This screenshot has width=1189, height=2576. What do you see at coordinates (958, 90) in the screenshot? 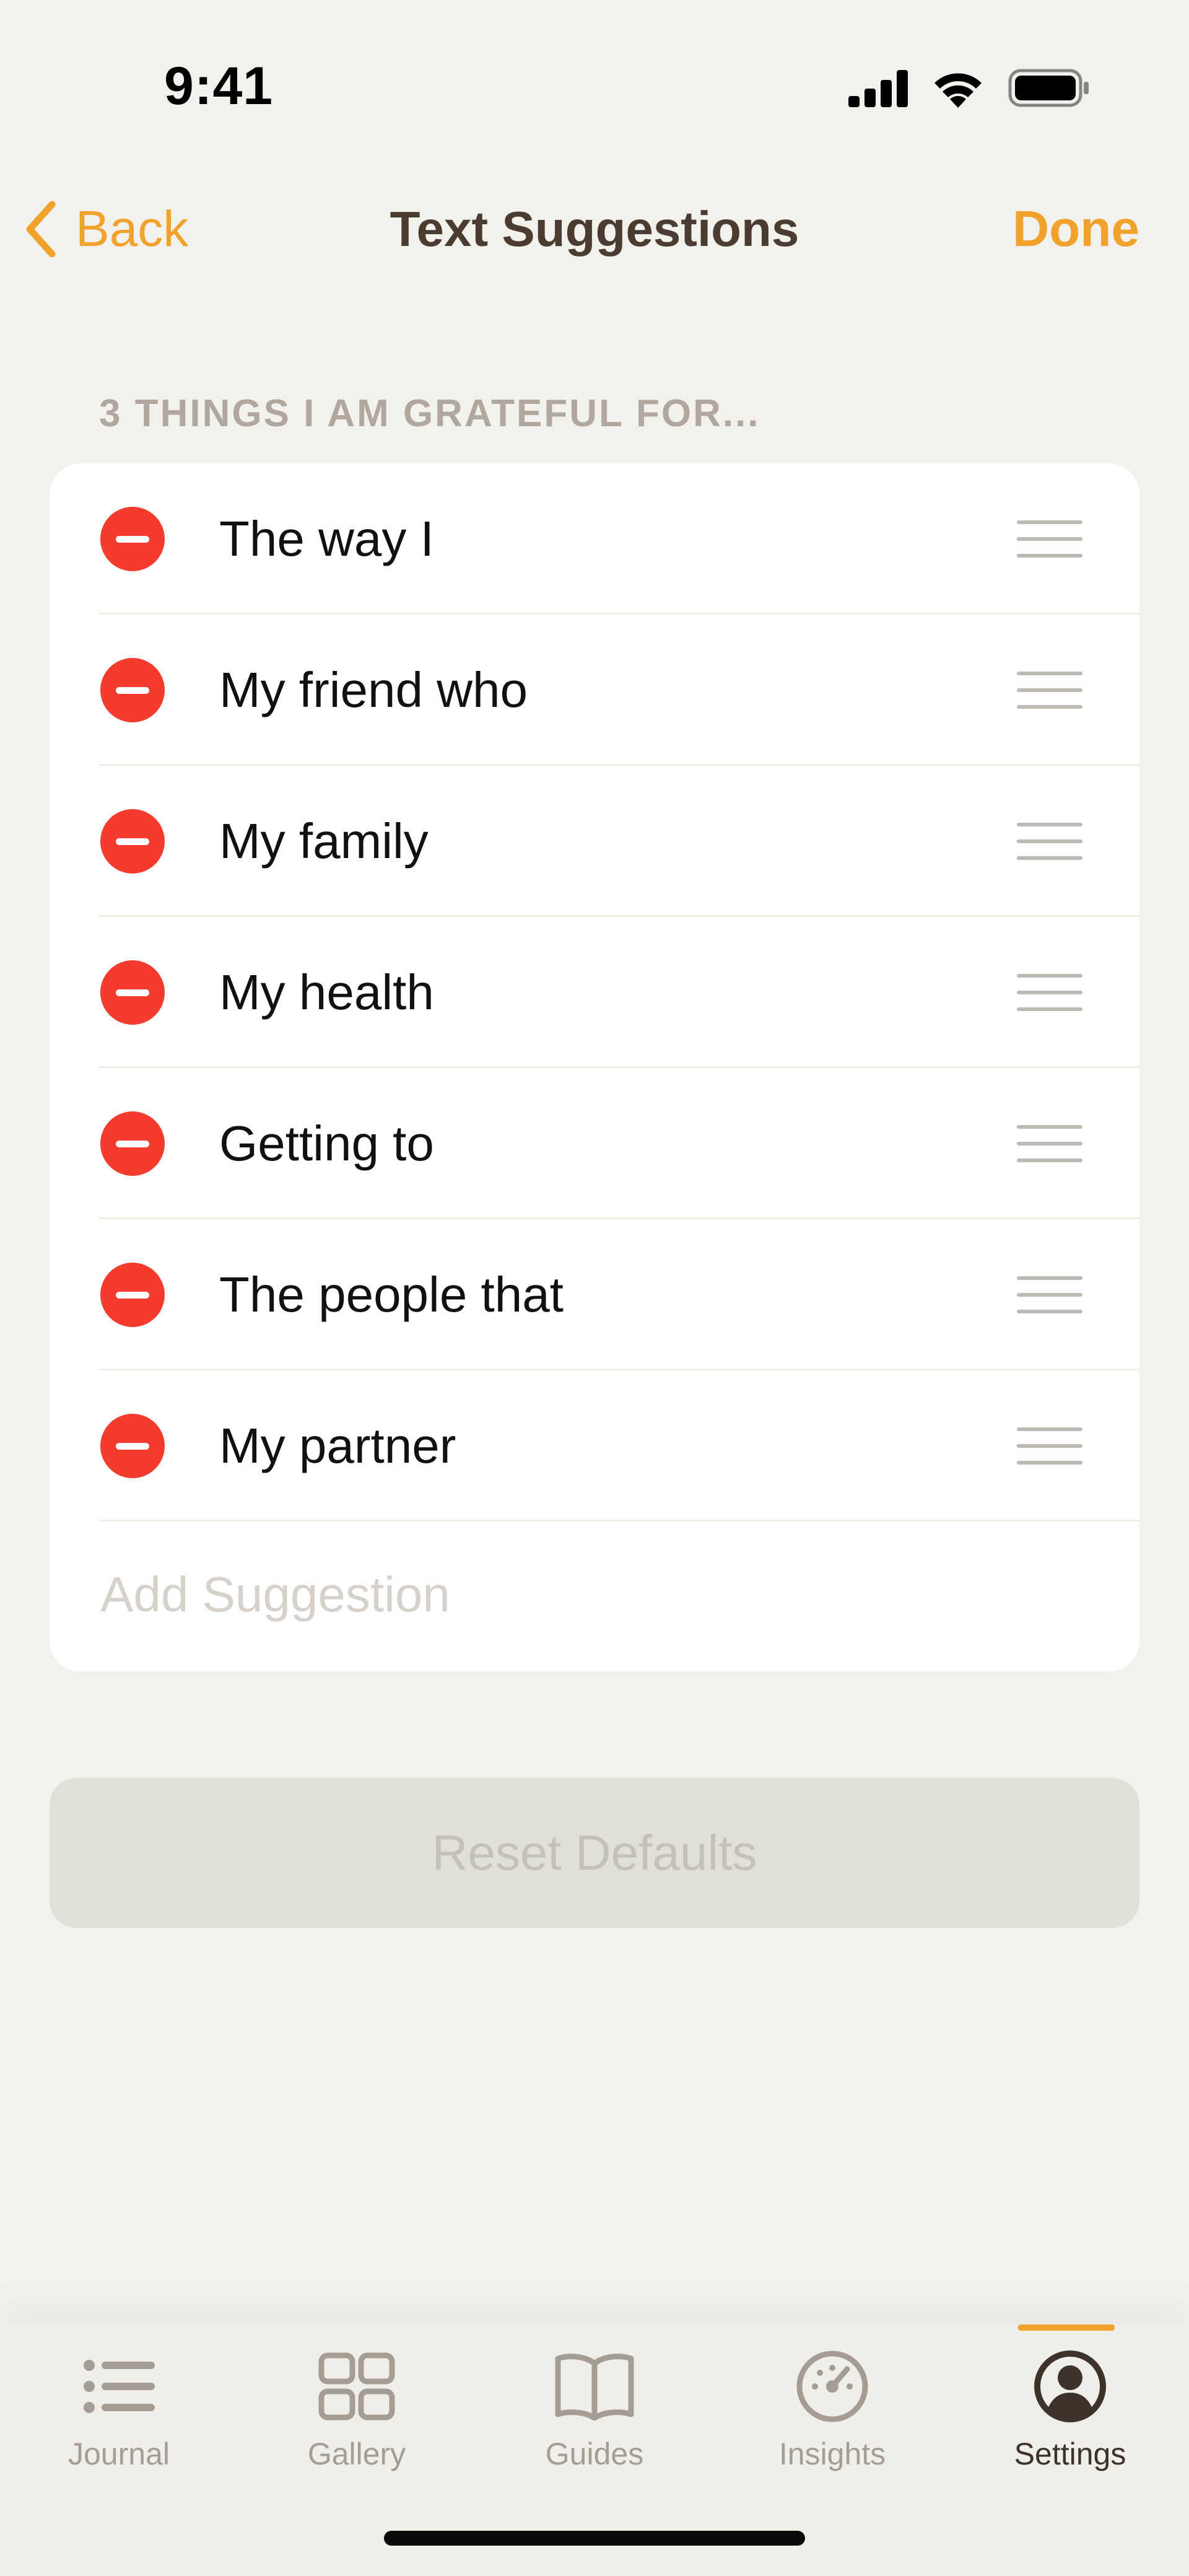
I see `wifi-icon` at bounding box center [958, 90].